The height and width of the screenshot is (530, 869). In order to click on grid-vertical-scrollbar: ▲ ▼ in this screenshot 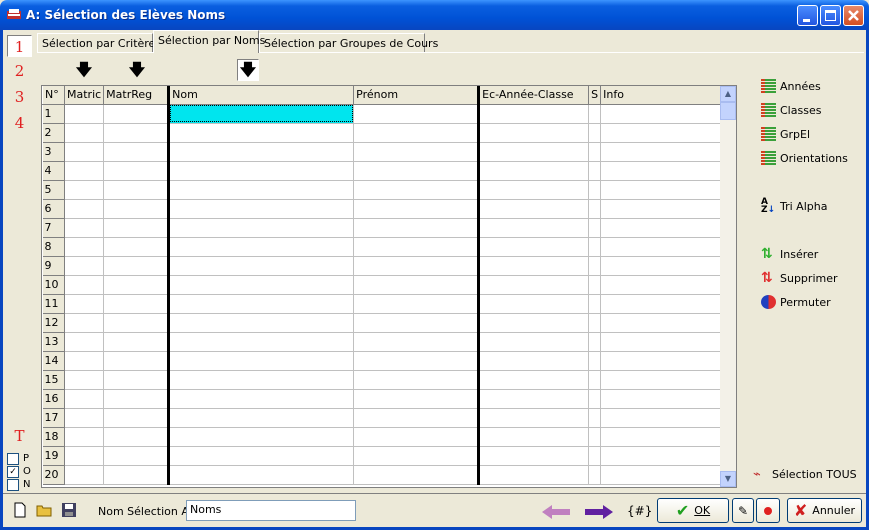, I will do `click(728, 286)`.